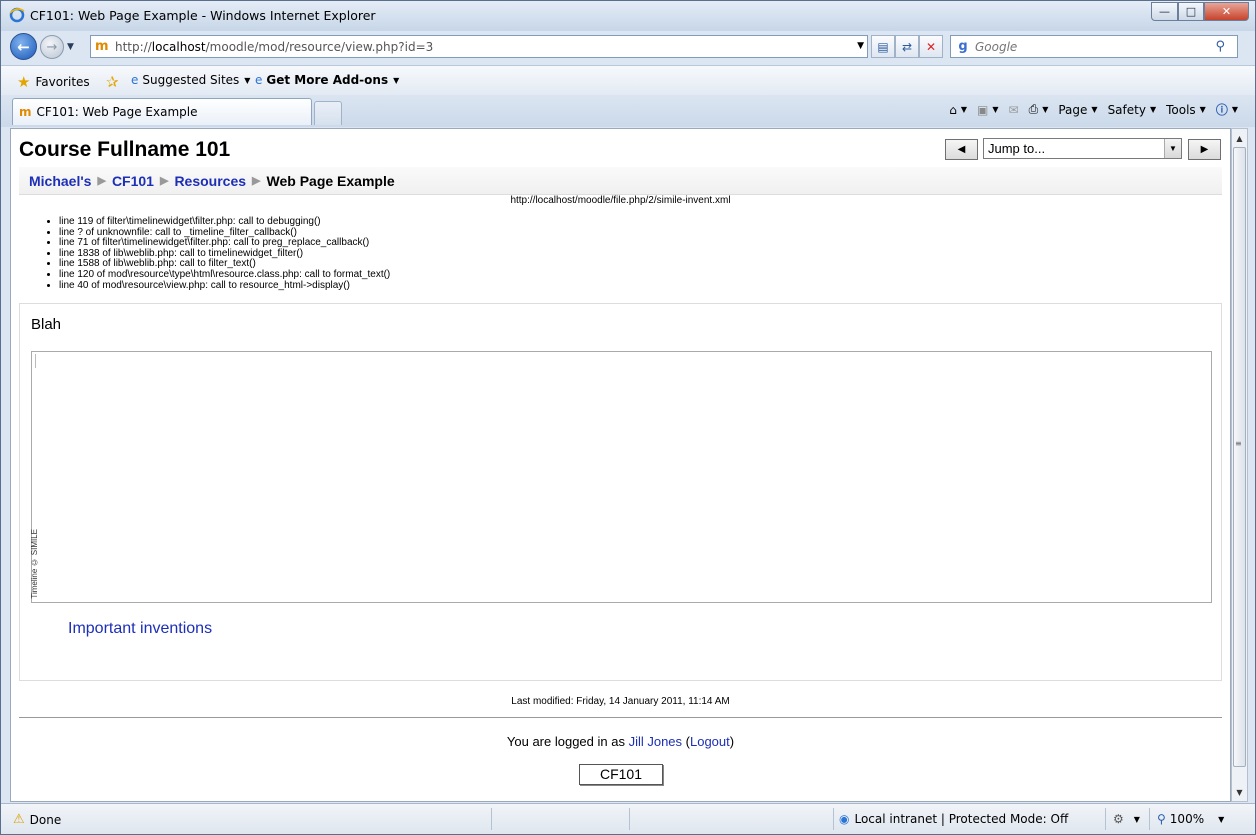 This screenshot has height=835, width=1256. I want to click on command-bar: ⌂ ▼ ▣ ▼ ✉ ⎙ ▼ Page ▼ Safety ▼ Tools ▼ ⓘ ▼, so click(1093, 109).